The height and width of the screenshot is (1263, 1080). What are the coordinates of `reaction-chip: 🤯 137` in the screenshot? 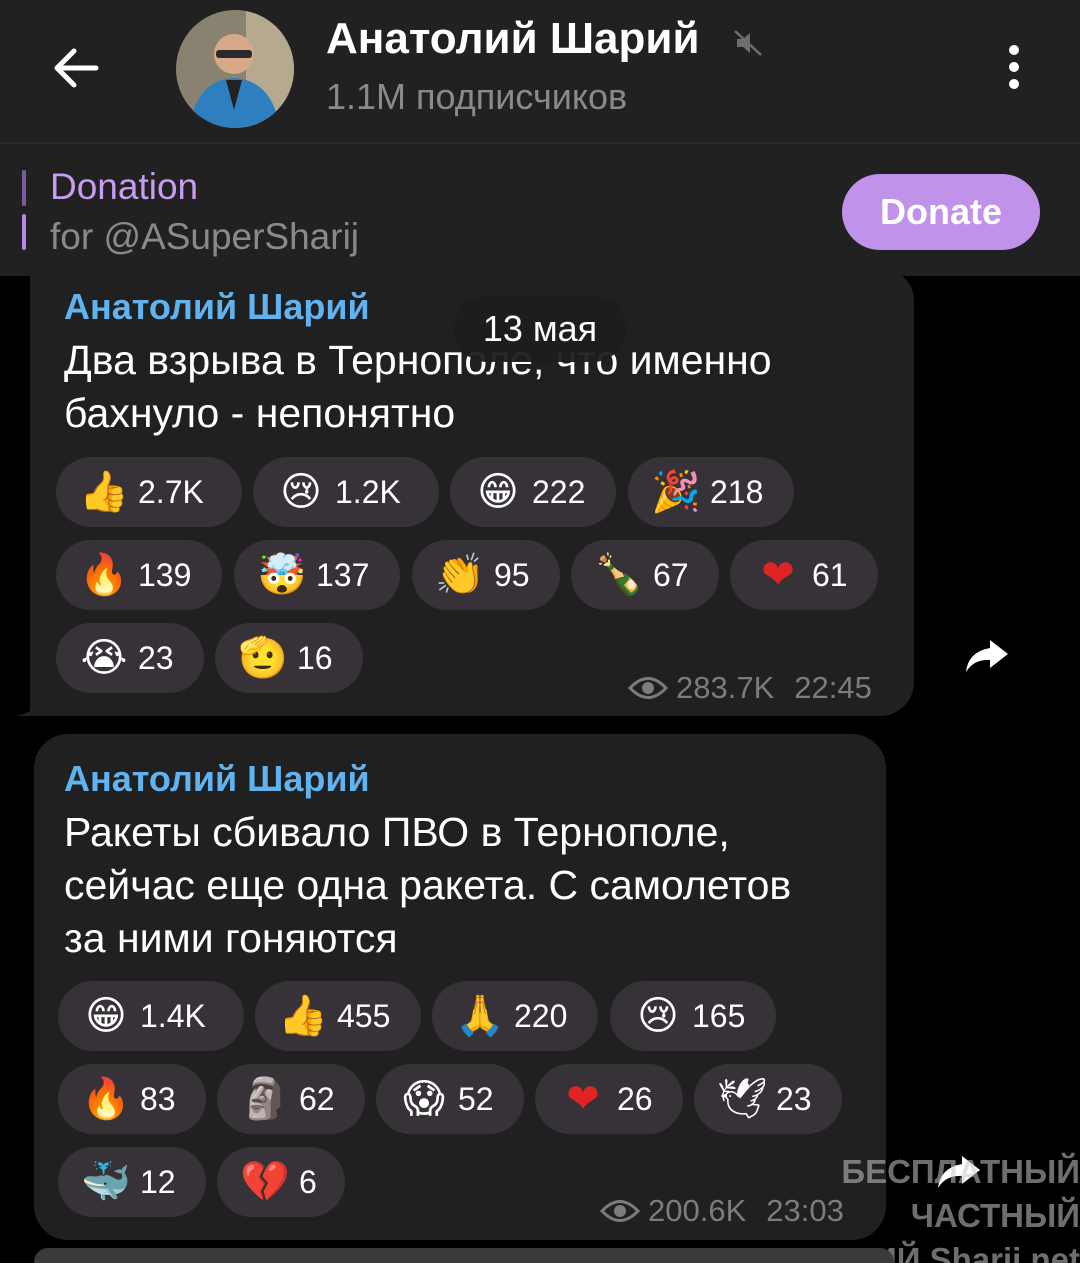 It's located at (317, 575).